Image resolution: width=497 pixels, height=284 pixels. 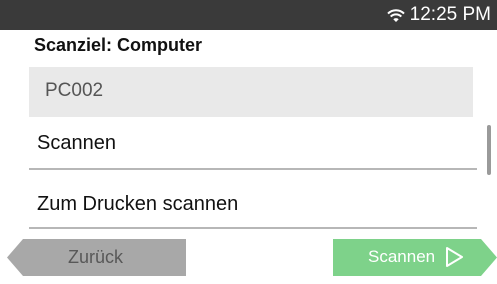 I want to click on back-button: Zurück, so click(x=96, y=257).